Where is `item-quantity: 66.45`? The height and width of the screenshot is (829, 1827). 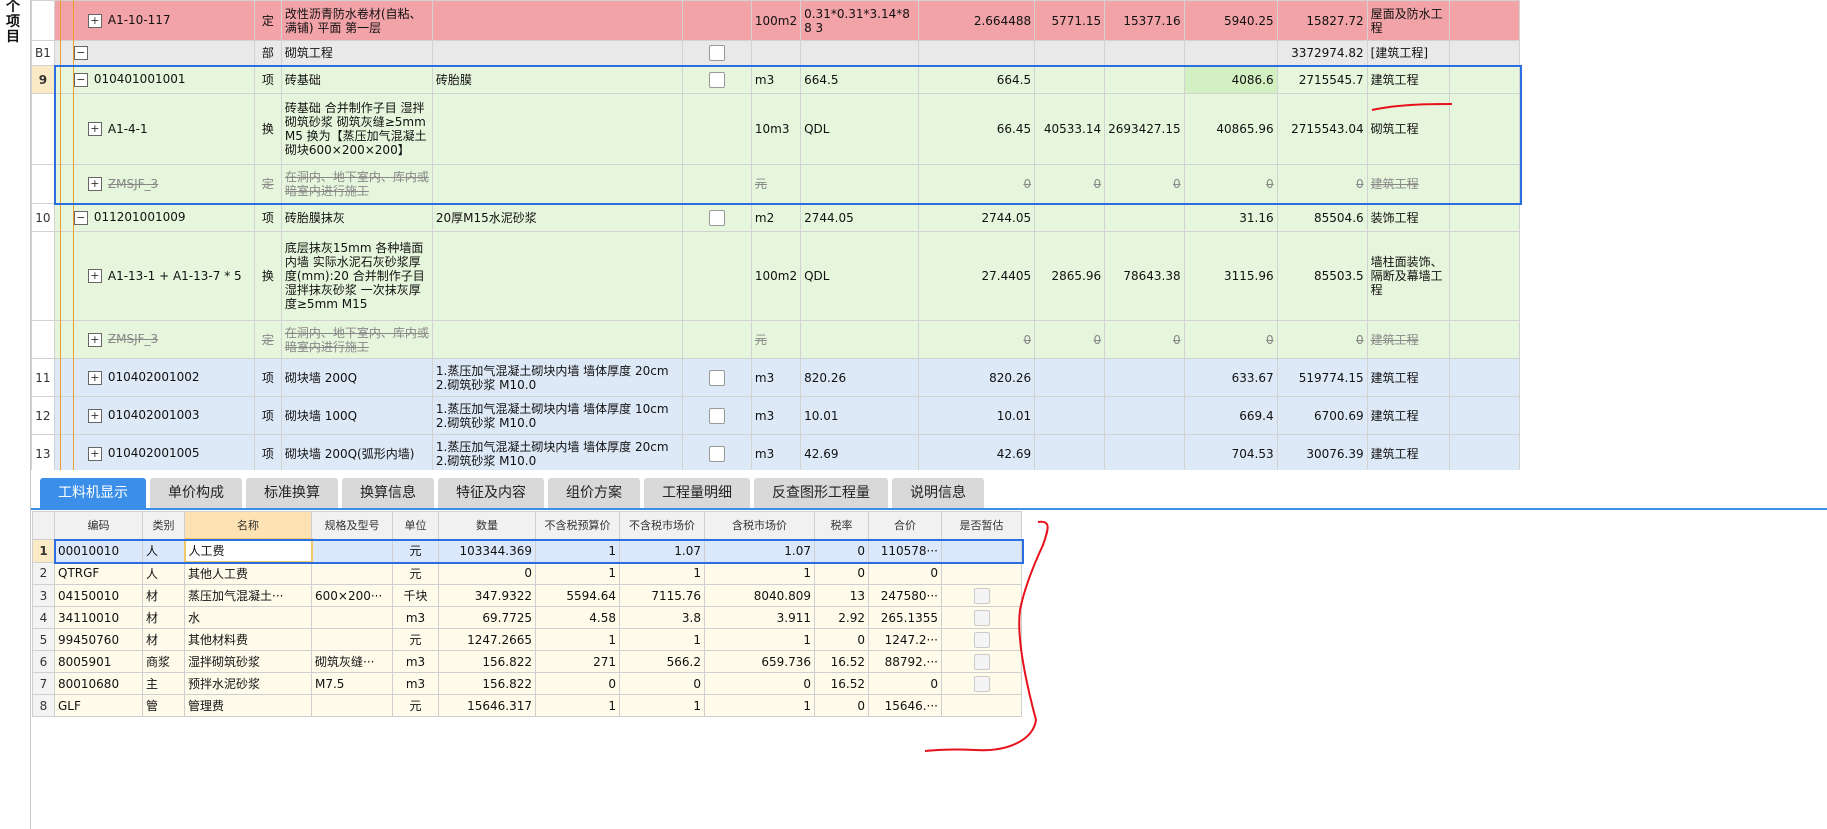 item-quantity: 66.45 is located at coordinates (977, 129).